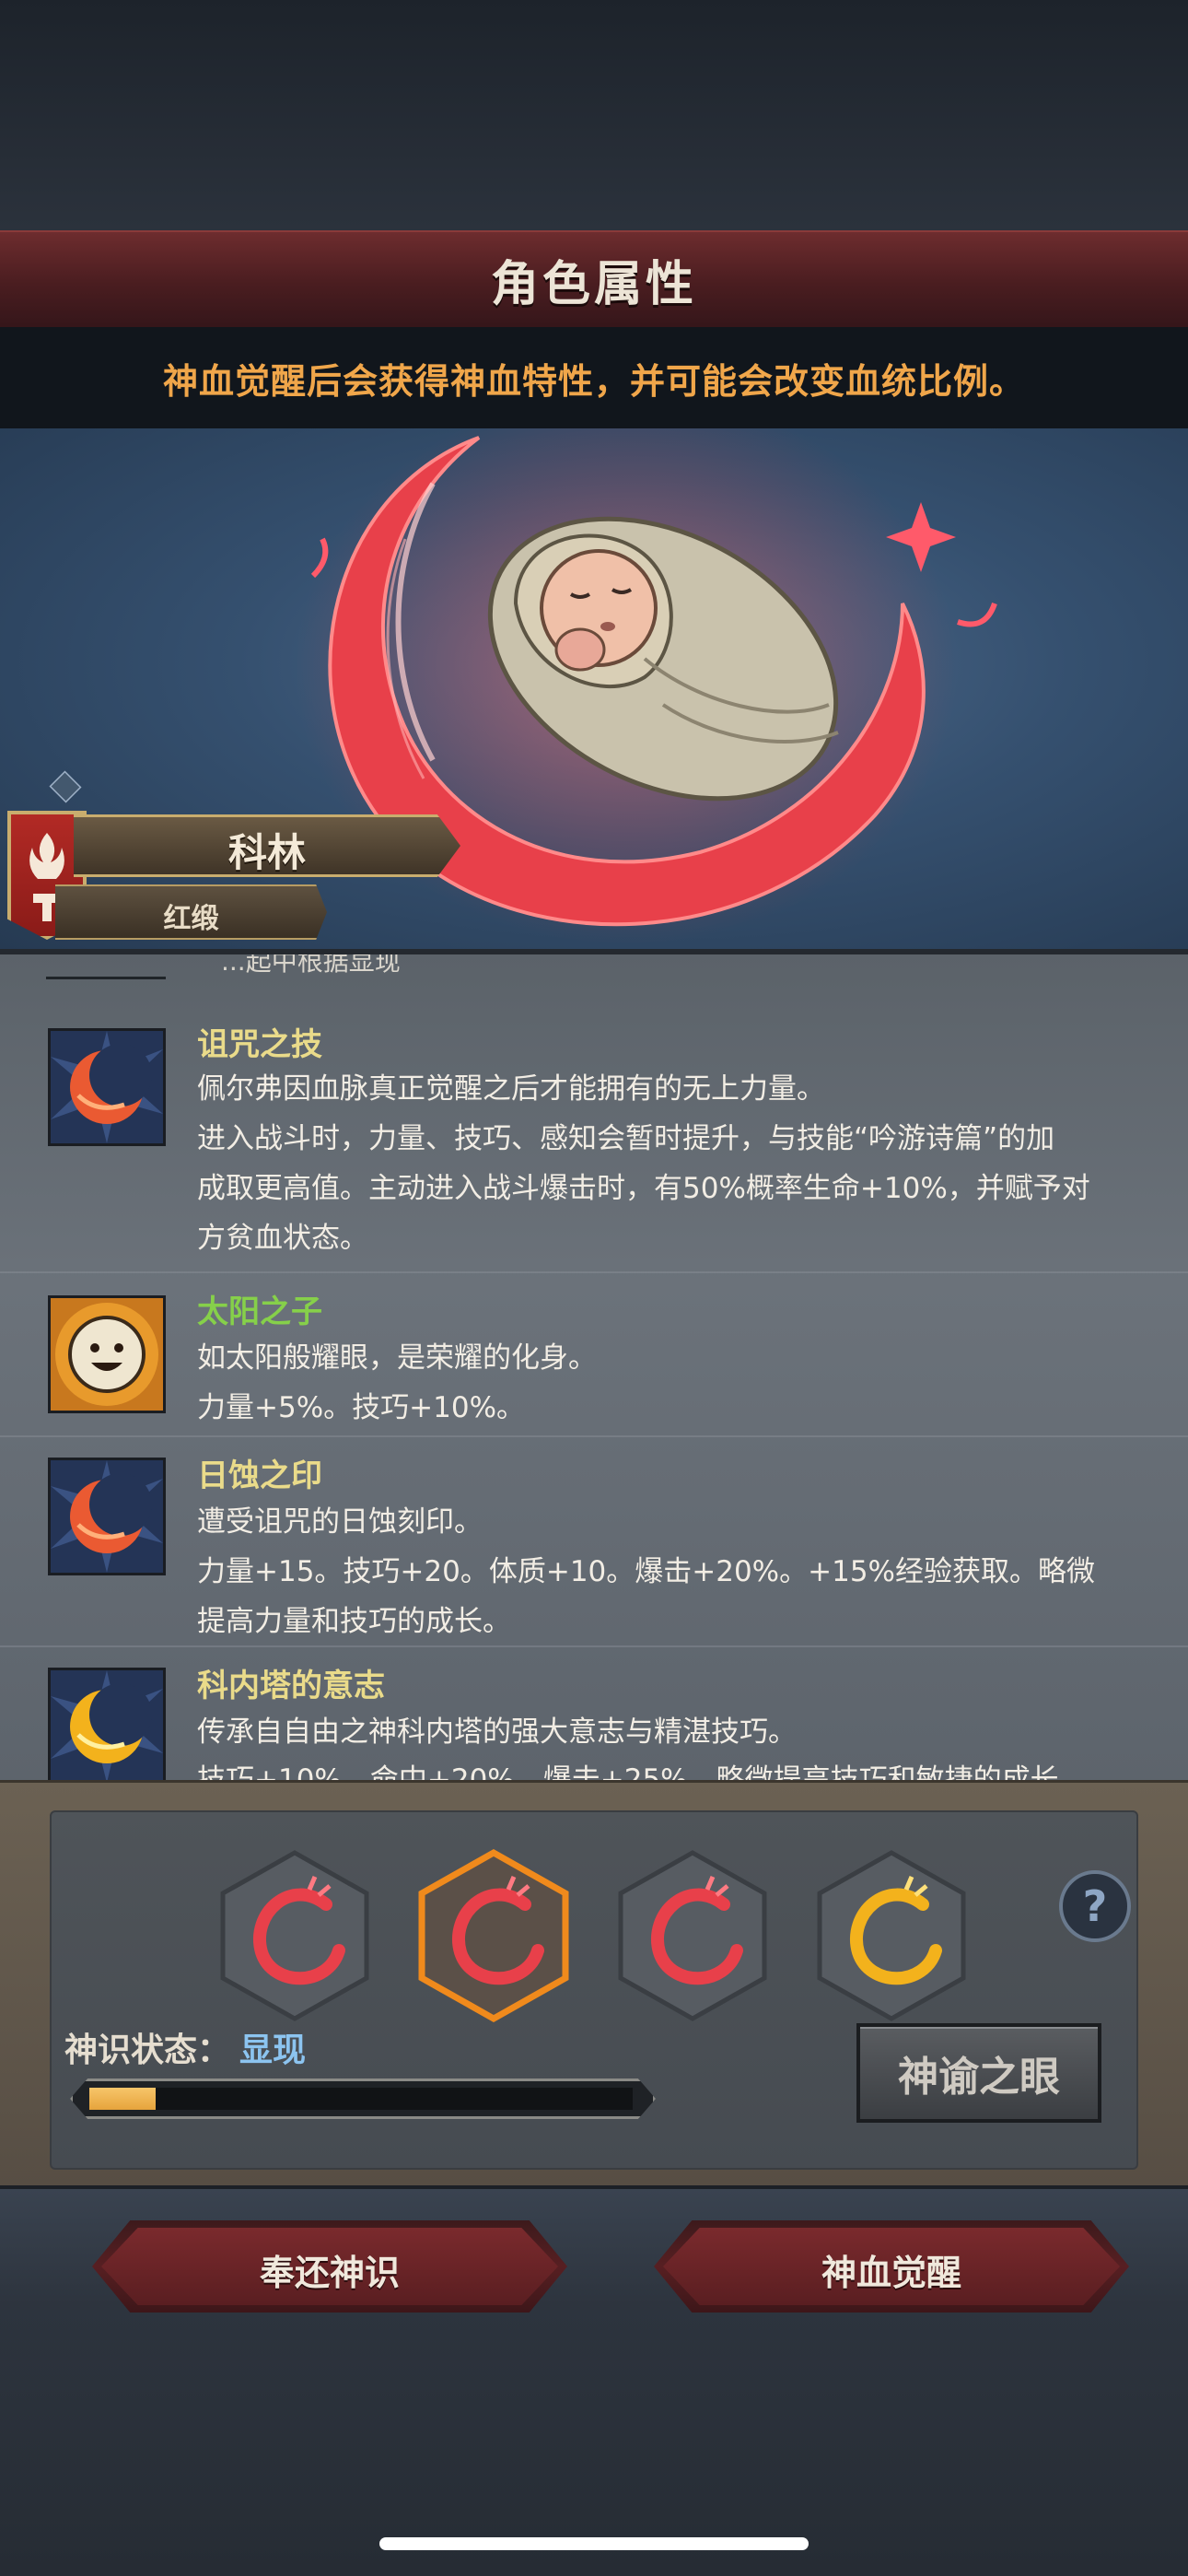 This screenshot has width=1188, height=2576. Describe the element at coordinates (107, 1724) in the screenshot. I see `gold-crescent-icon` at that location.